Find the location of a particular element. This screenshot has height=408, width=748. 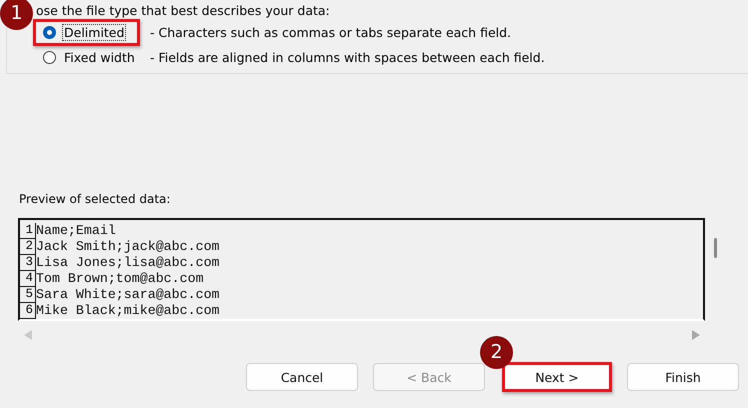

line-number: 5 is located at coordinates (28, 295).